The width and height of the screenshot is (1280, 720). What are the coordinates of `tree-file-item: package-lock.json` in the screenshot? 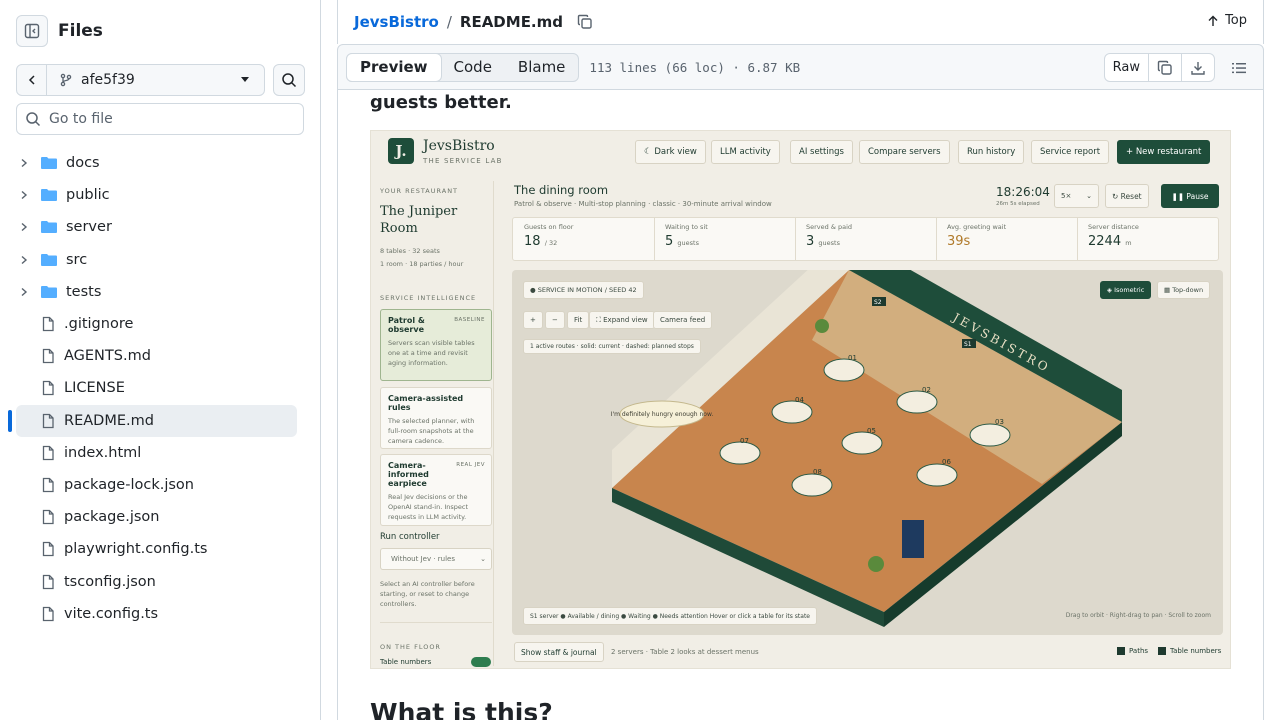 It's located at (156, 485).